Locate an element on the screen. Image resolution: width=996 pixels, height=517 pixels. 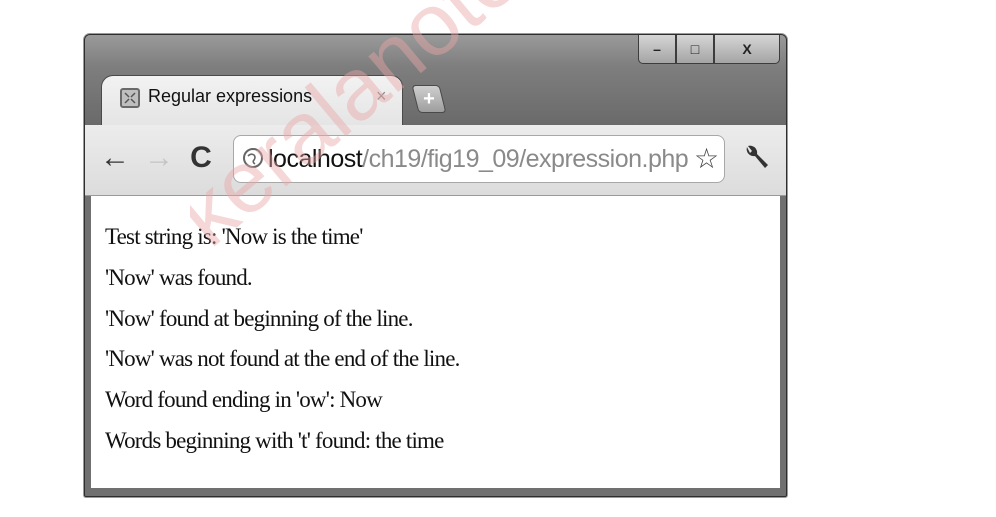
close-window-button: X is located at coordinates (747, 49).